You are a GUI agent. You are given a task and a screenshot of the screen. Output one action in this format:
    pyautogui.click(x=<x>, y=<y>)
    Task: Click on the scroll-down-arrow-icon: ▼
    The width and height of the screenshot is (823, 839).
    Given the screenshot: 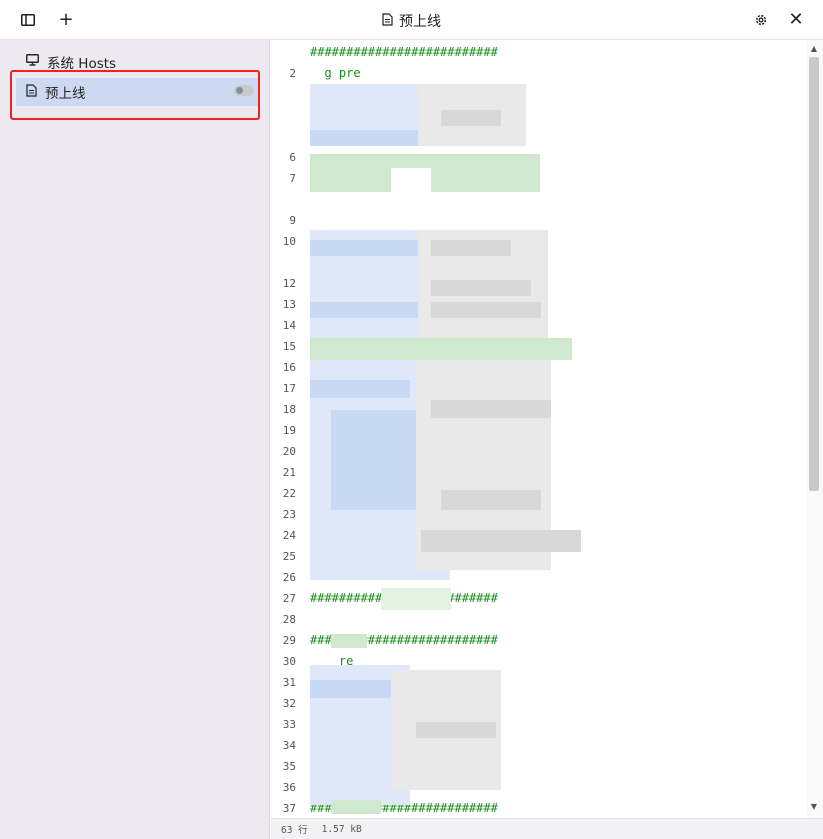 What is the action you would take?
    pyautogui.click(x=814, y=807)
    